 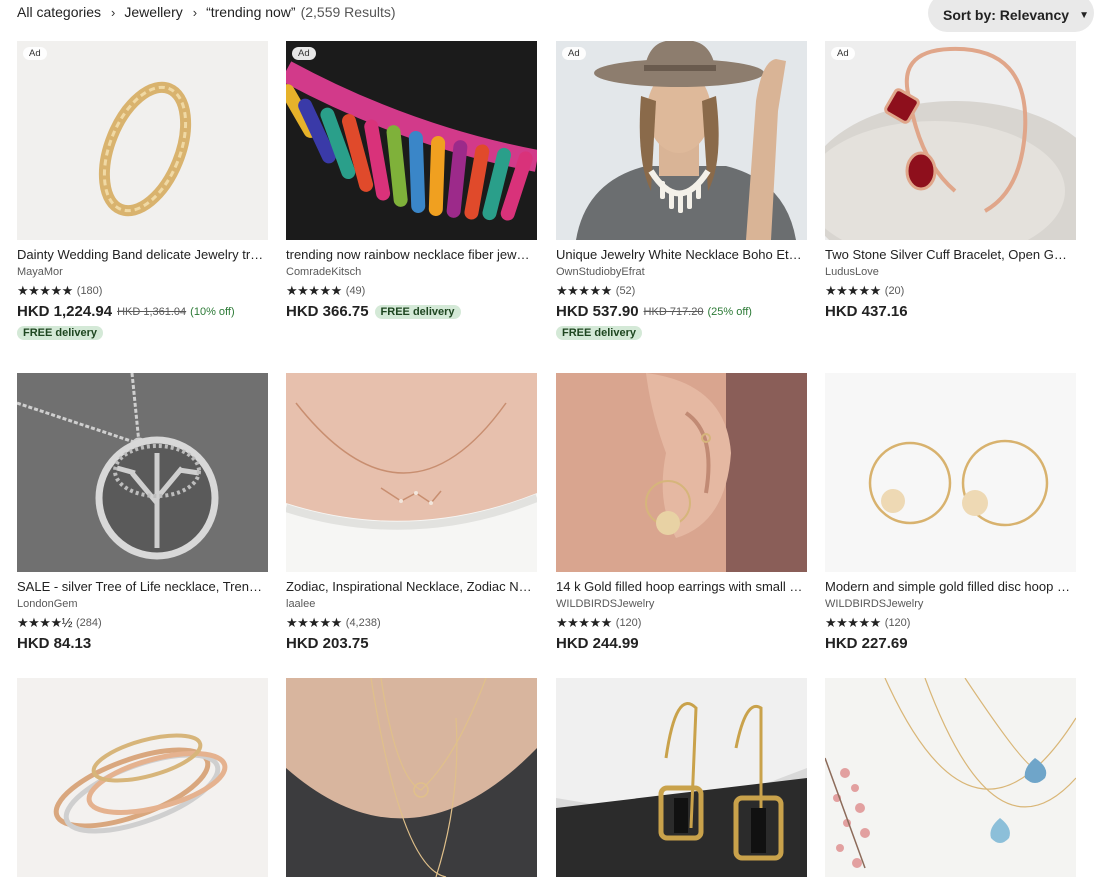 I want to click on caret-down-icon: ▼, so click(x=1084, y=15).